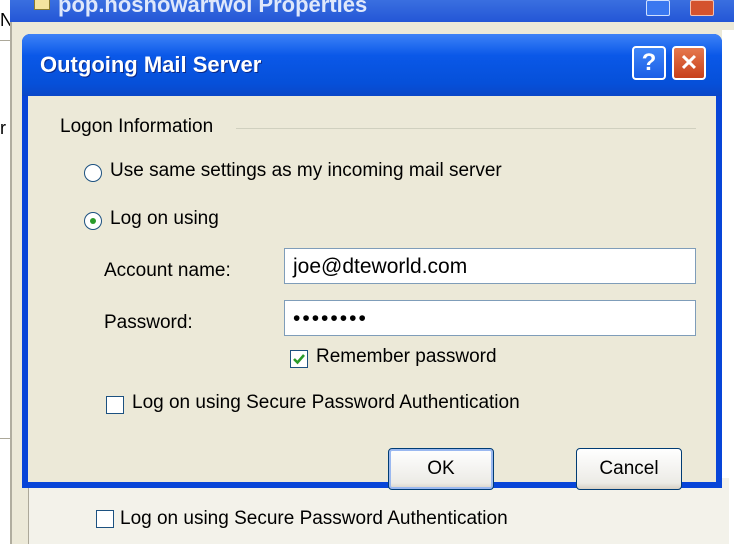 The height and width of the screenshot is (544, 734). I want to click on remember-password-label: Remember password, so click(406, 357).